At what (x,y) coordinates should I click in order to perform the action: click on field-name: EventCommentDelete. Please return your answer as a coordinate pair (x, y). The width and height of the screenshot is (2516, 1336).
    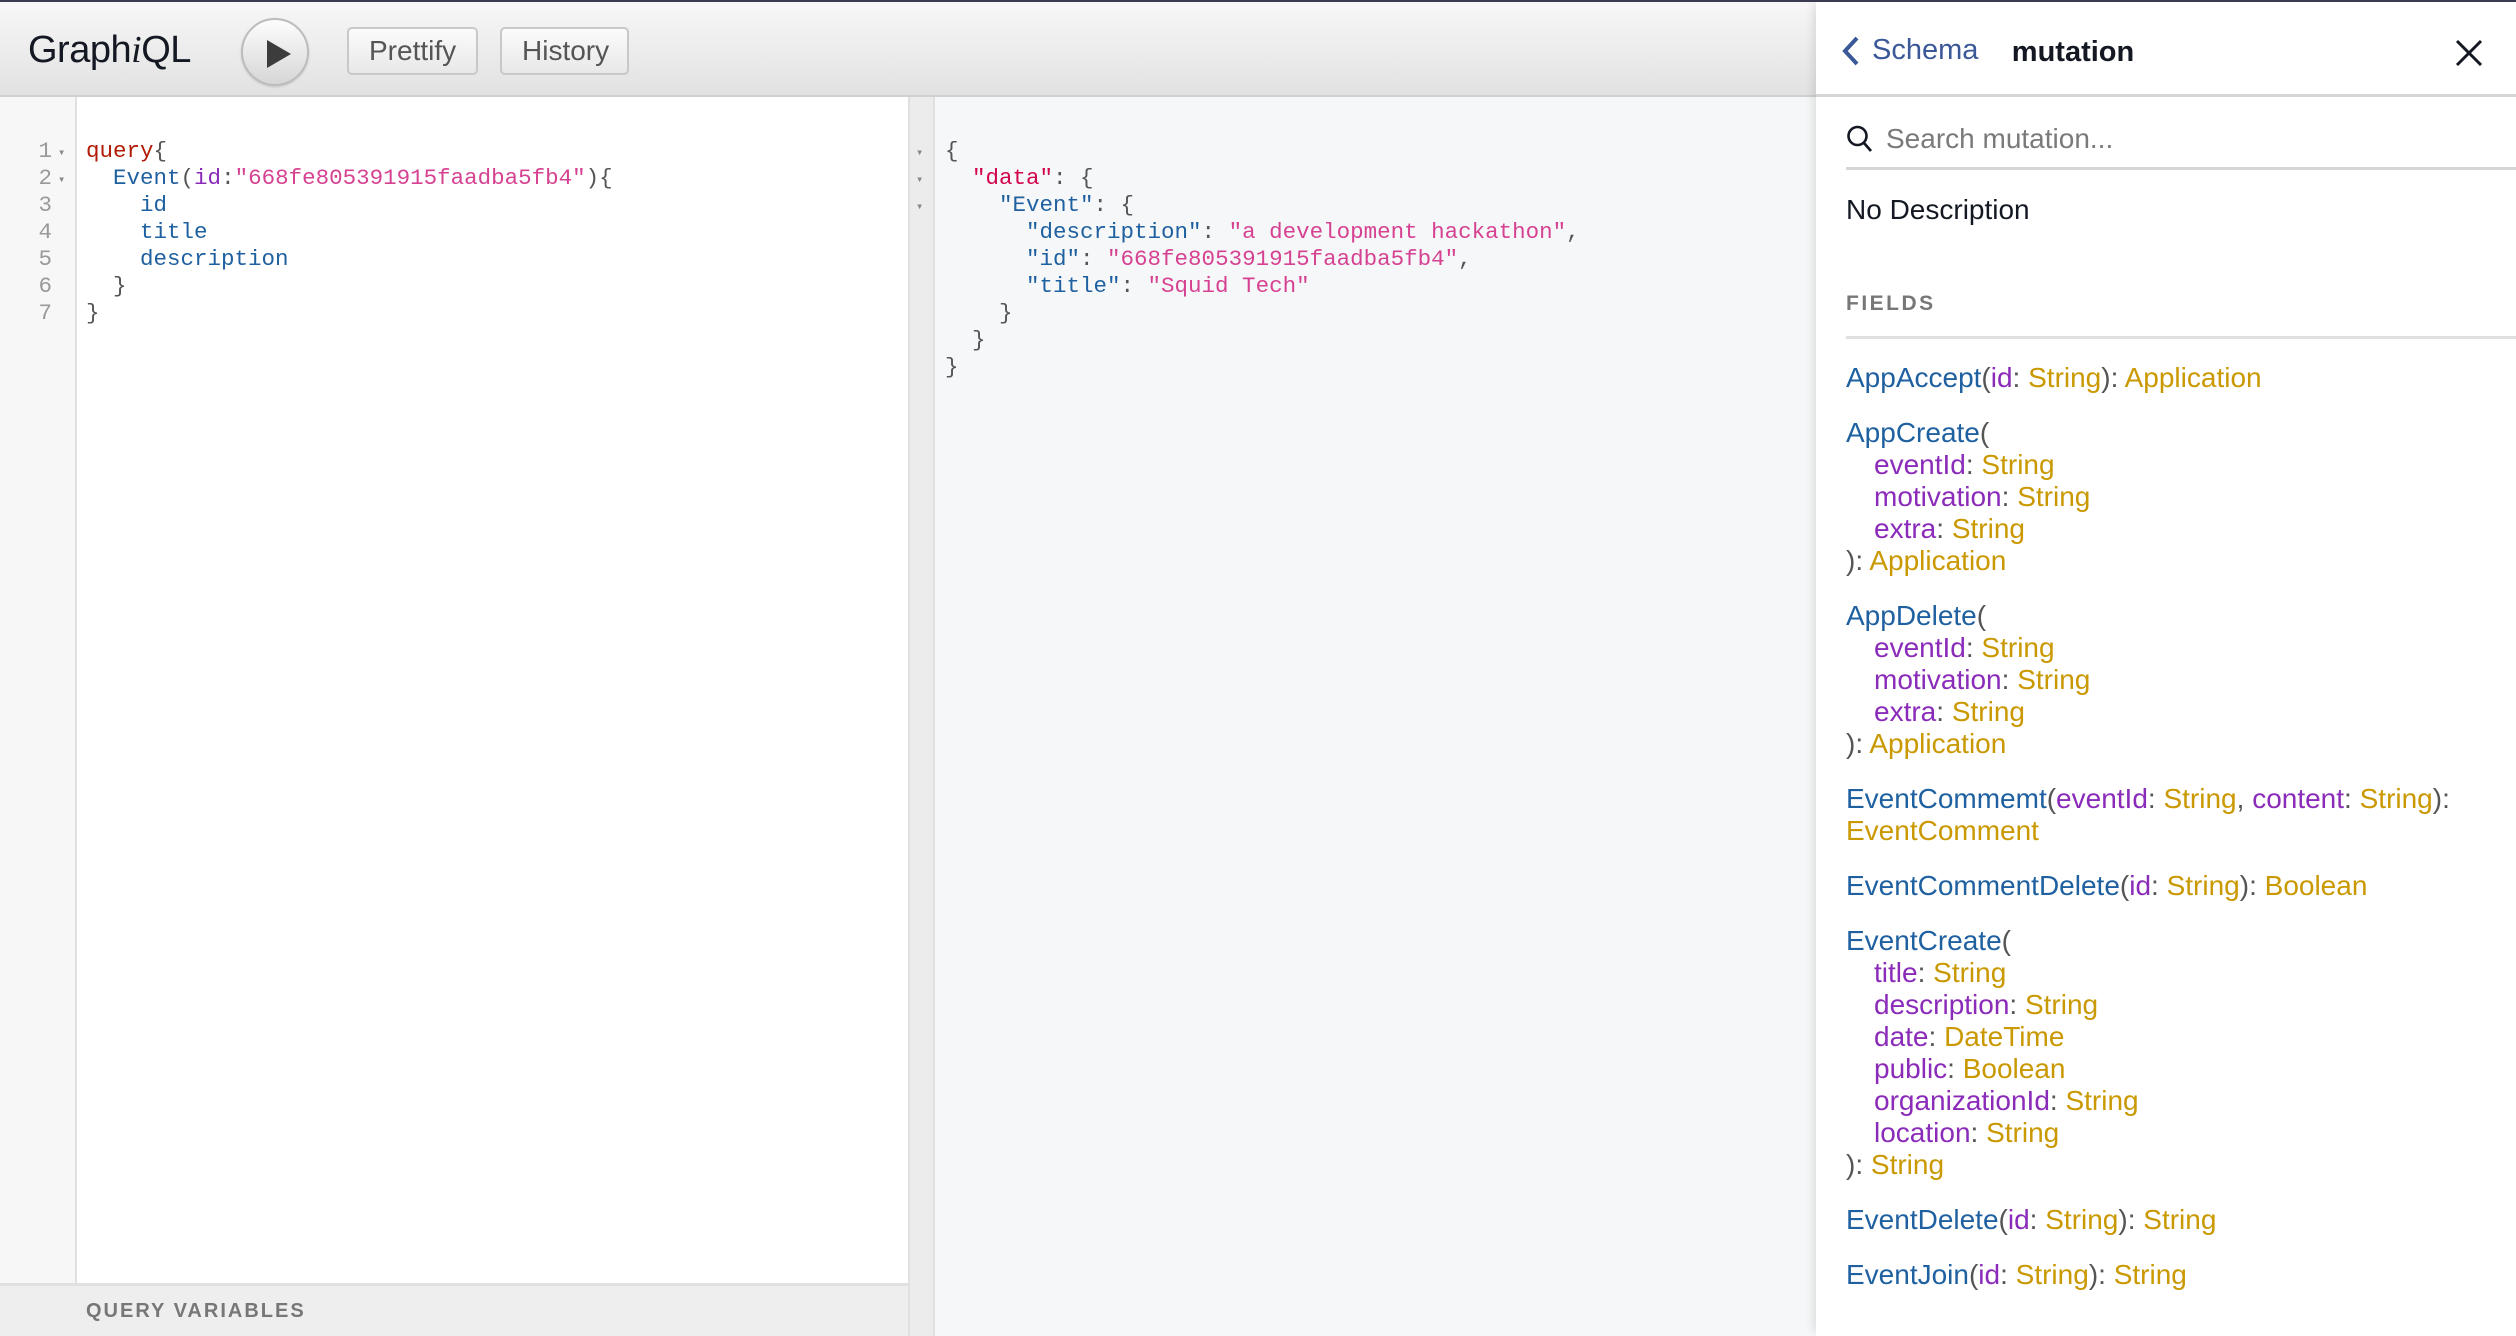
    Looking at the image, I should click on (1983, 885).